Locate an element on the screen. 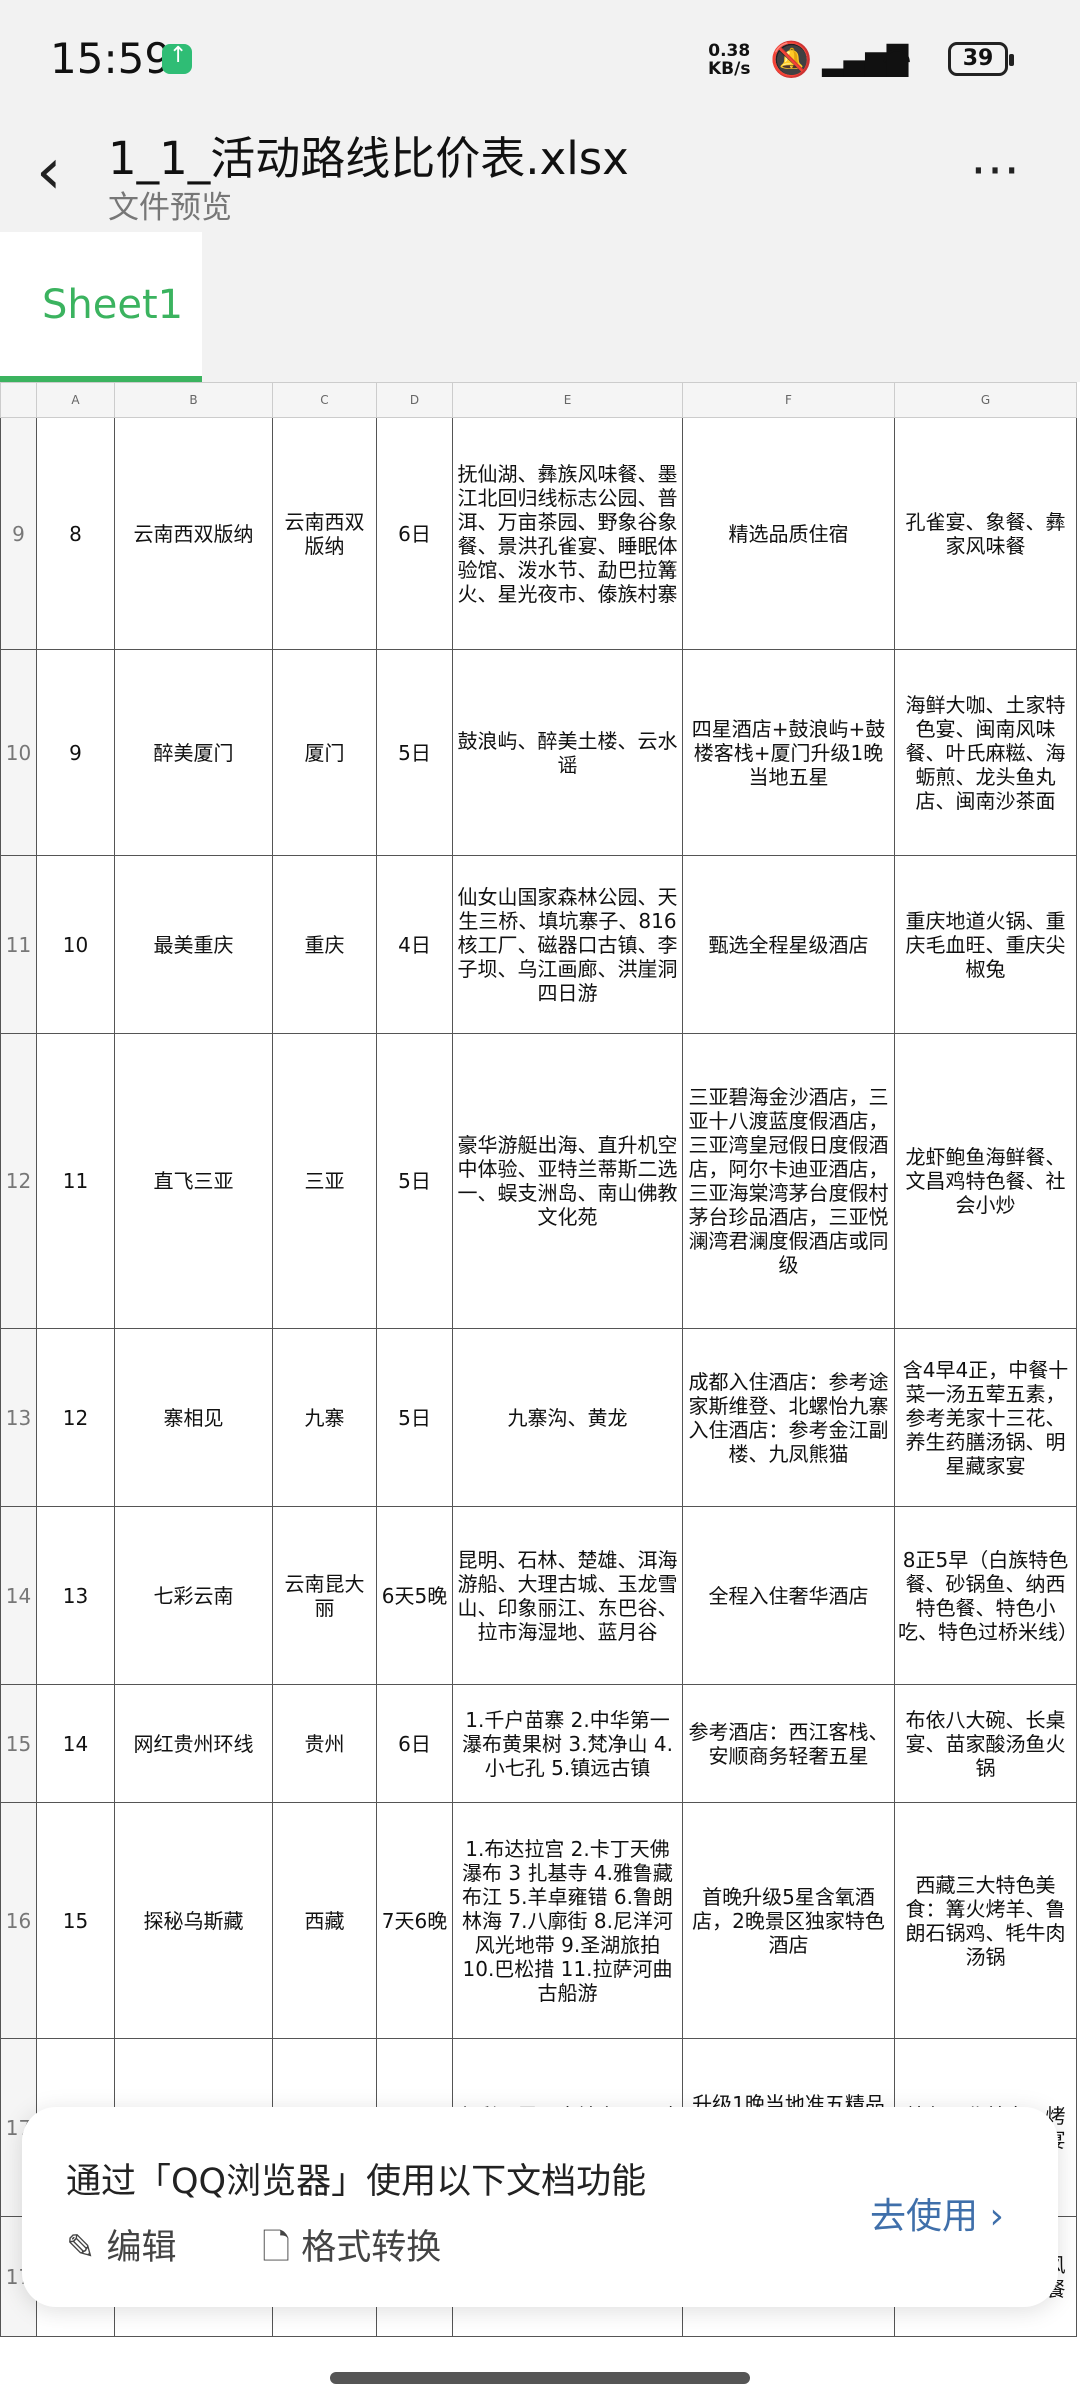  cell-meals: 龙虾鲍鱼海鲜餐、文昌鸡特色餐、社会小炒 is located at coordinates (985, 1181).